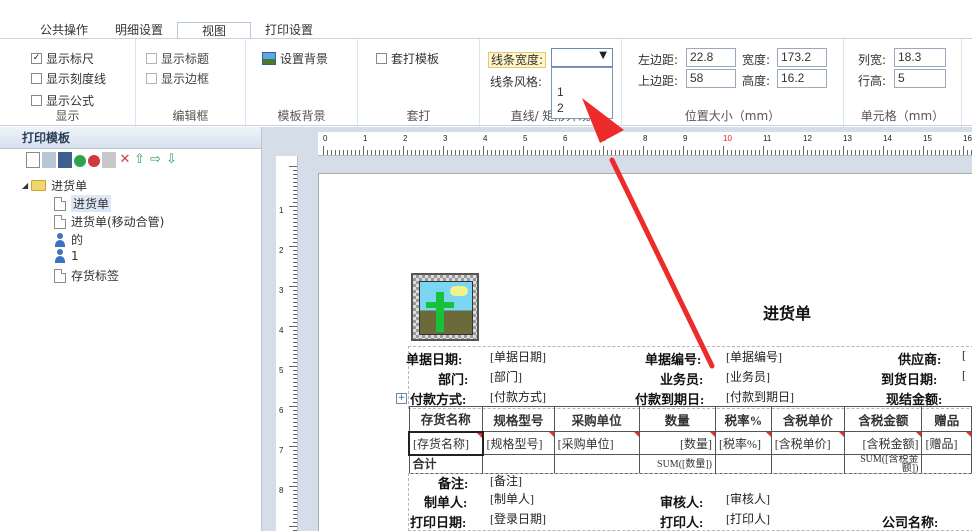 This screenshot has height=531, width=972. Describe the element at coordinates (964, 355) in the screenshot. I see `field-supplier: [` at that location.